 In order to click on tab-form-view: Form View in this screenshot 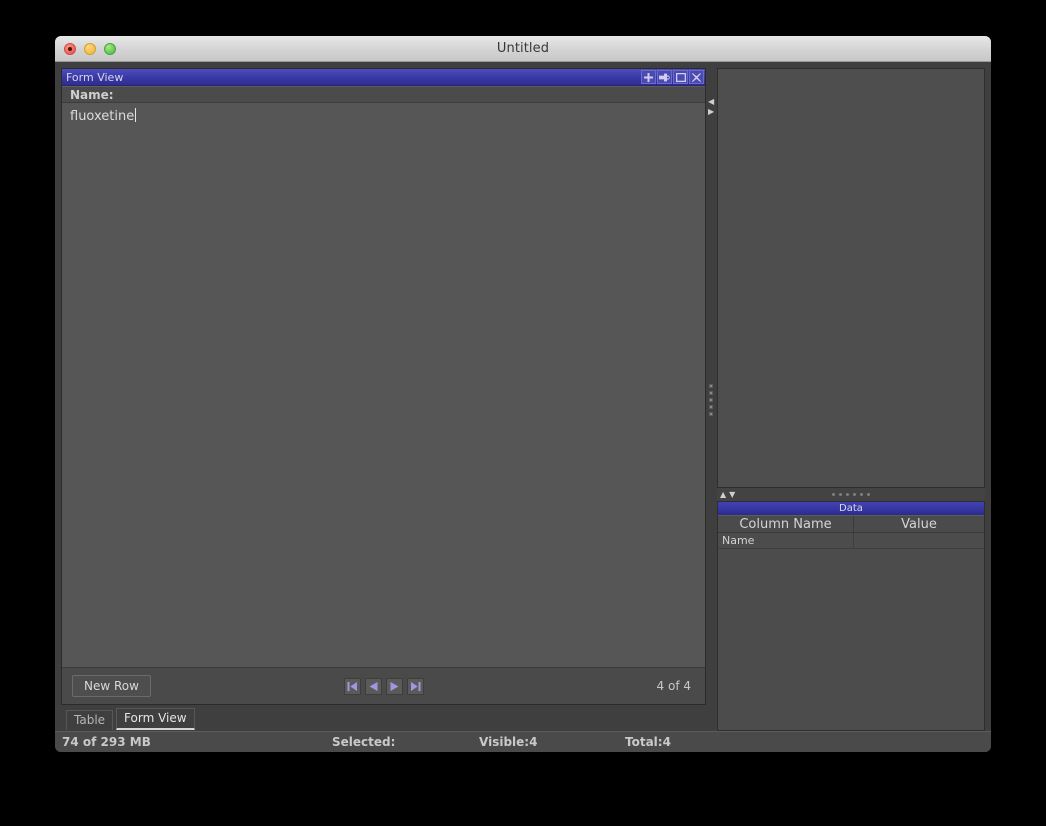, I will do `click(155, 719)`.